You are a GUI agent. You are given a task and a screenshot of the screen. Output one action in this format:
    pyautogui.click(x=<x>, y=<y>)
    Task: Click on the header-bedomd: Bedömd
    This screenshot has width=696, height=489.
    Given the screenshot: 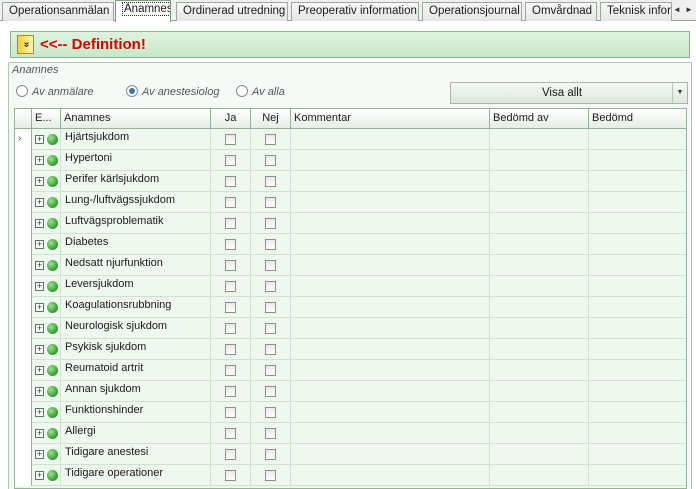 What is the action you would take?
    pyautogui.click(x=637, y=119)
    